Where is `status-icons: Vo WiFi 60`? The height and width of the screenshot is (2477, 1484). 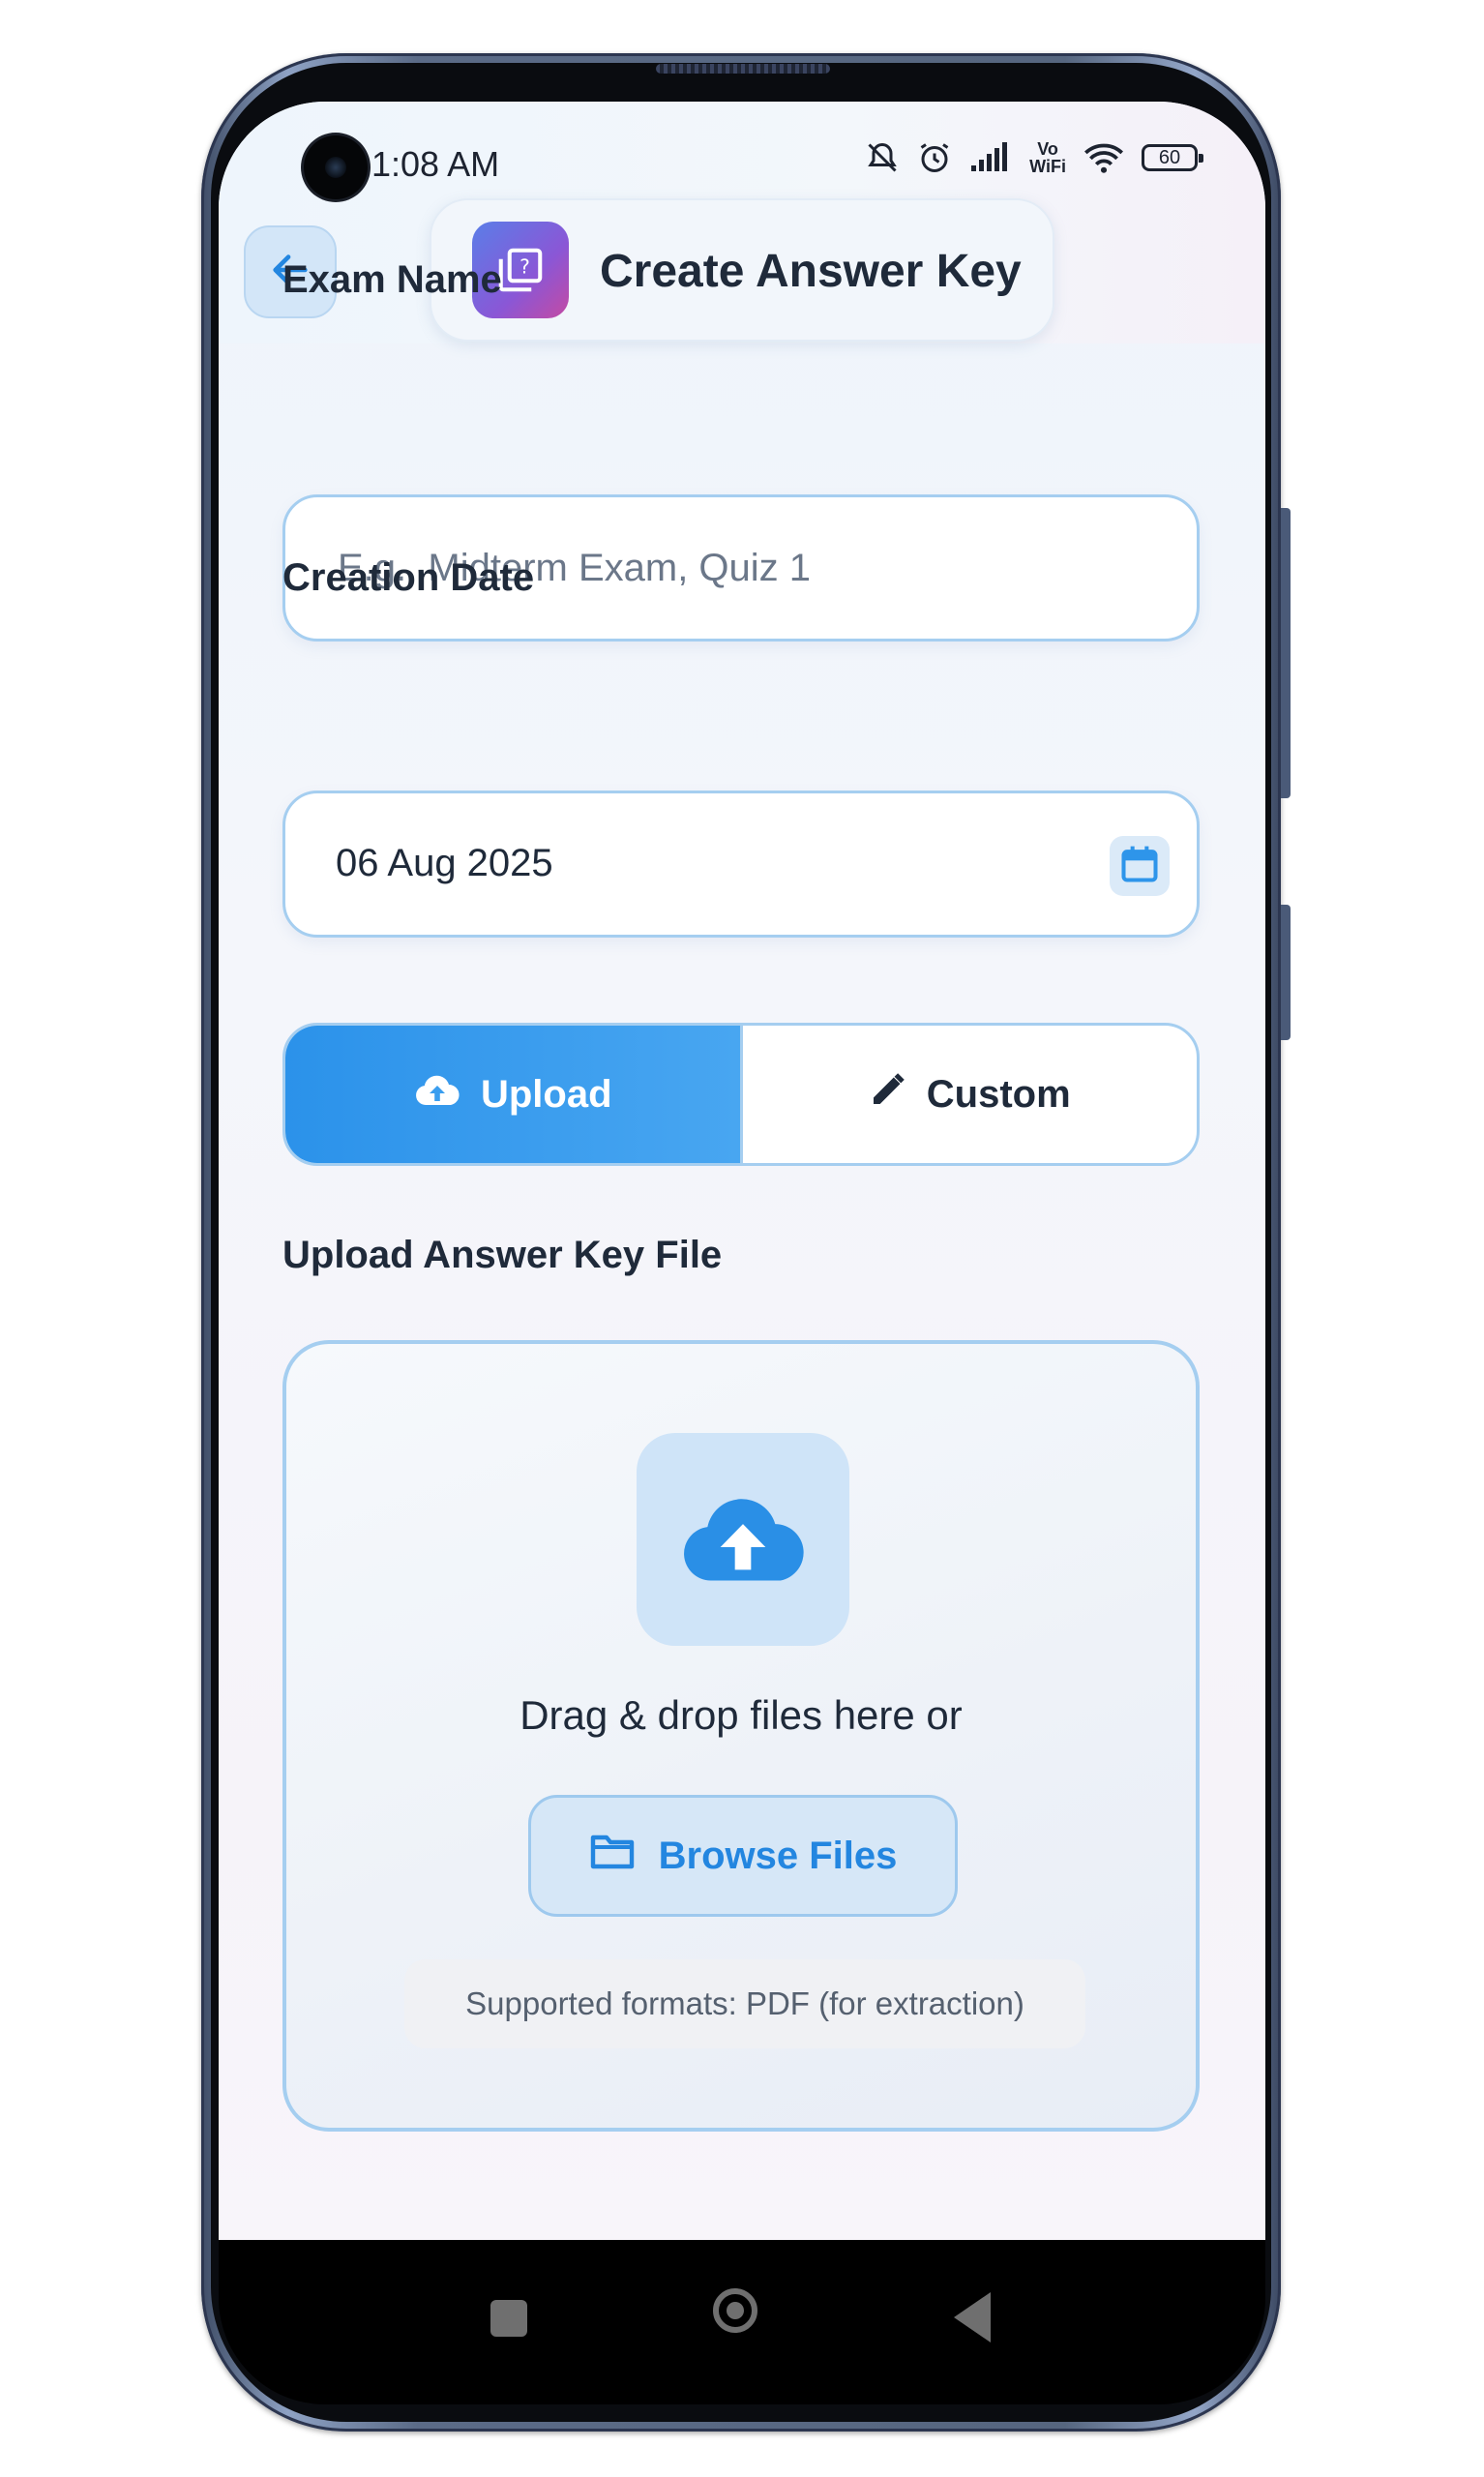 status-icons: Vo WiFi 60 is located at coordinates (1034, 157).